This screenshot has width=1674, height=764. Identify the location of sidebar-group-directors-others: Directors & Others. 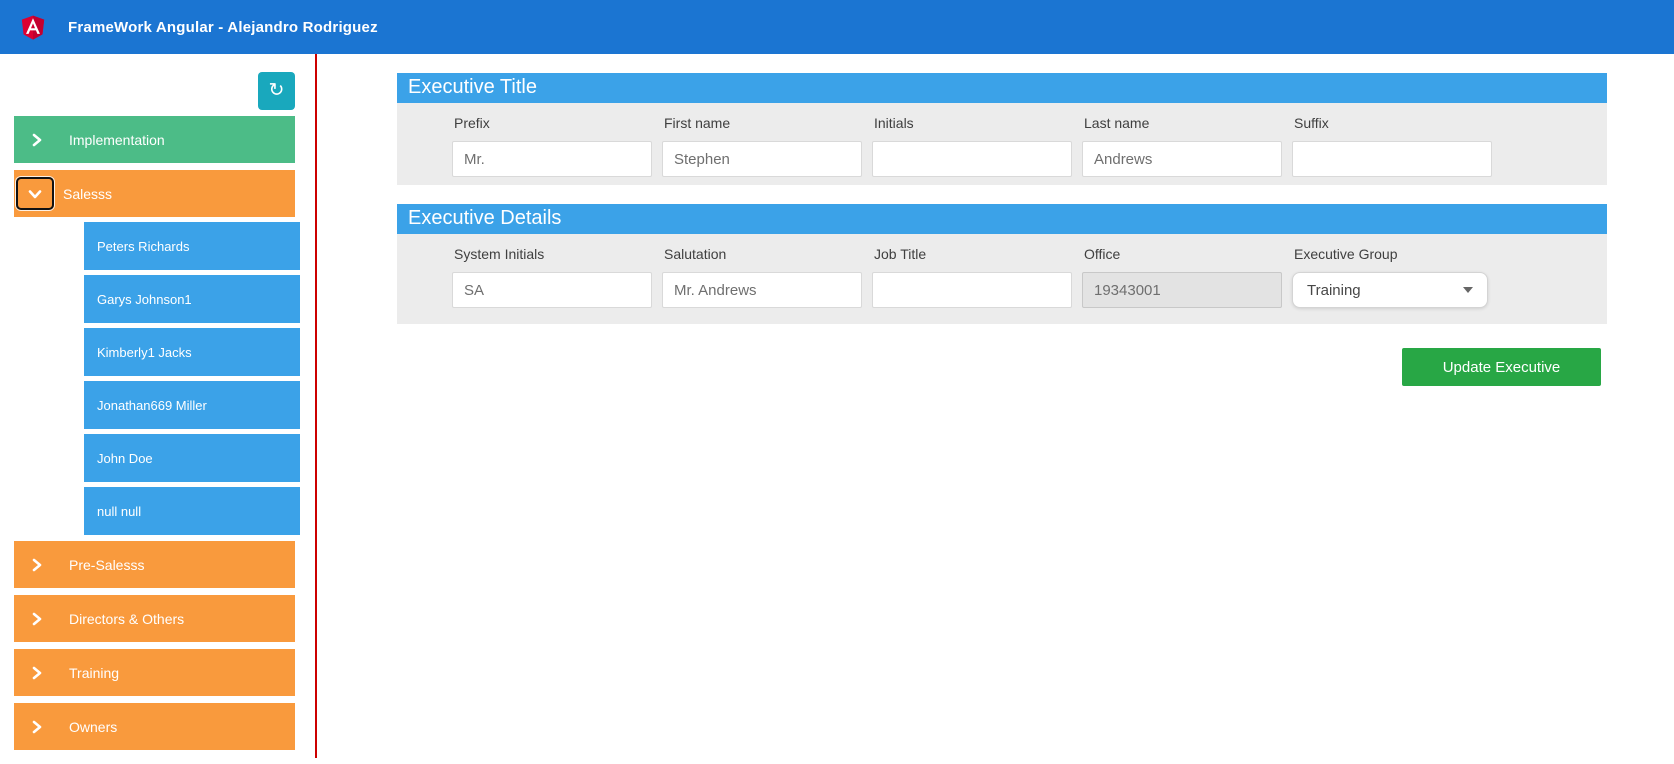
(154, 618).